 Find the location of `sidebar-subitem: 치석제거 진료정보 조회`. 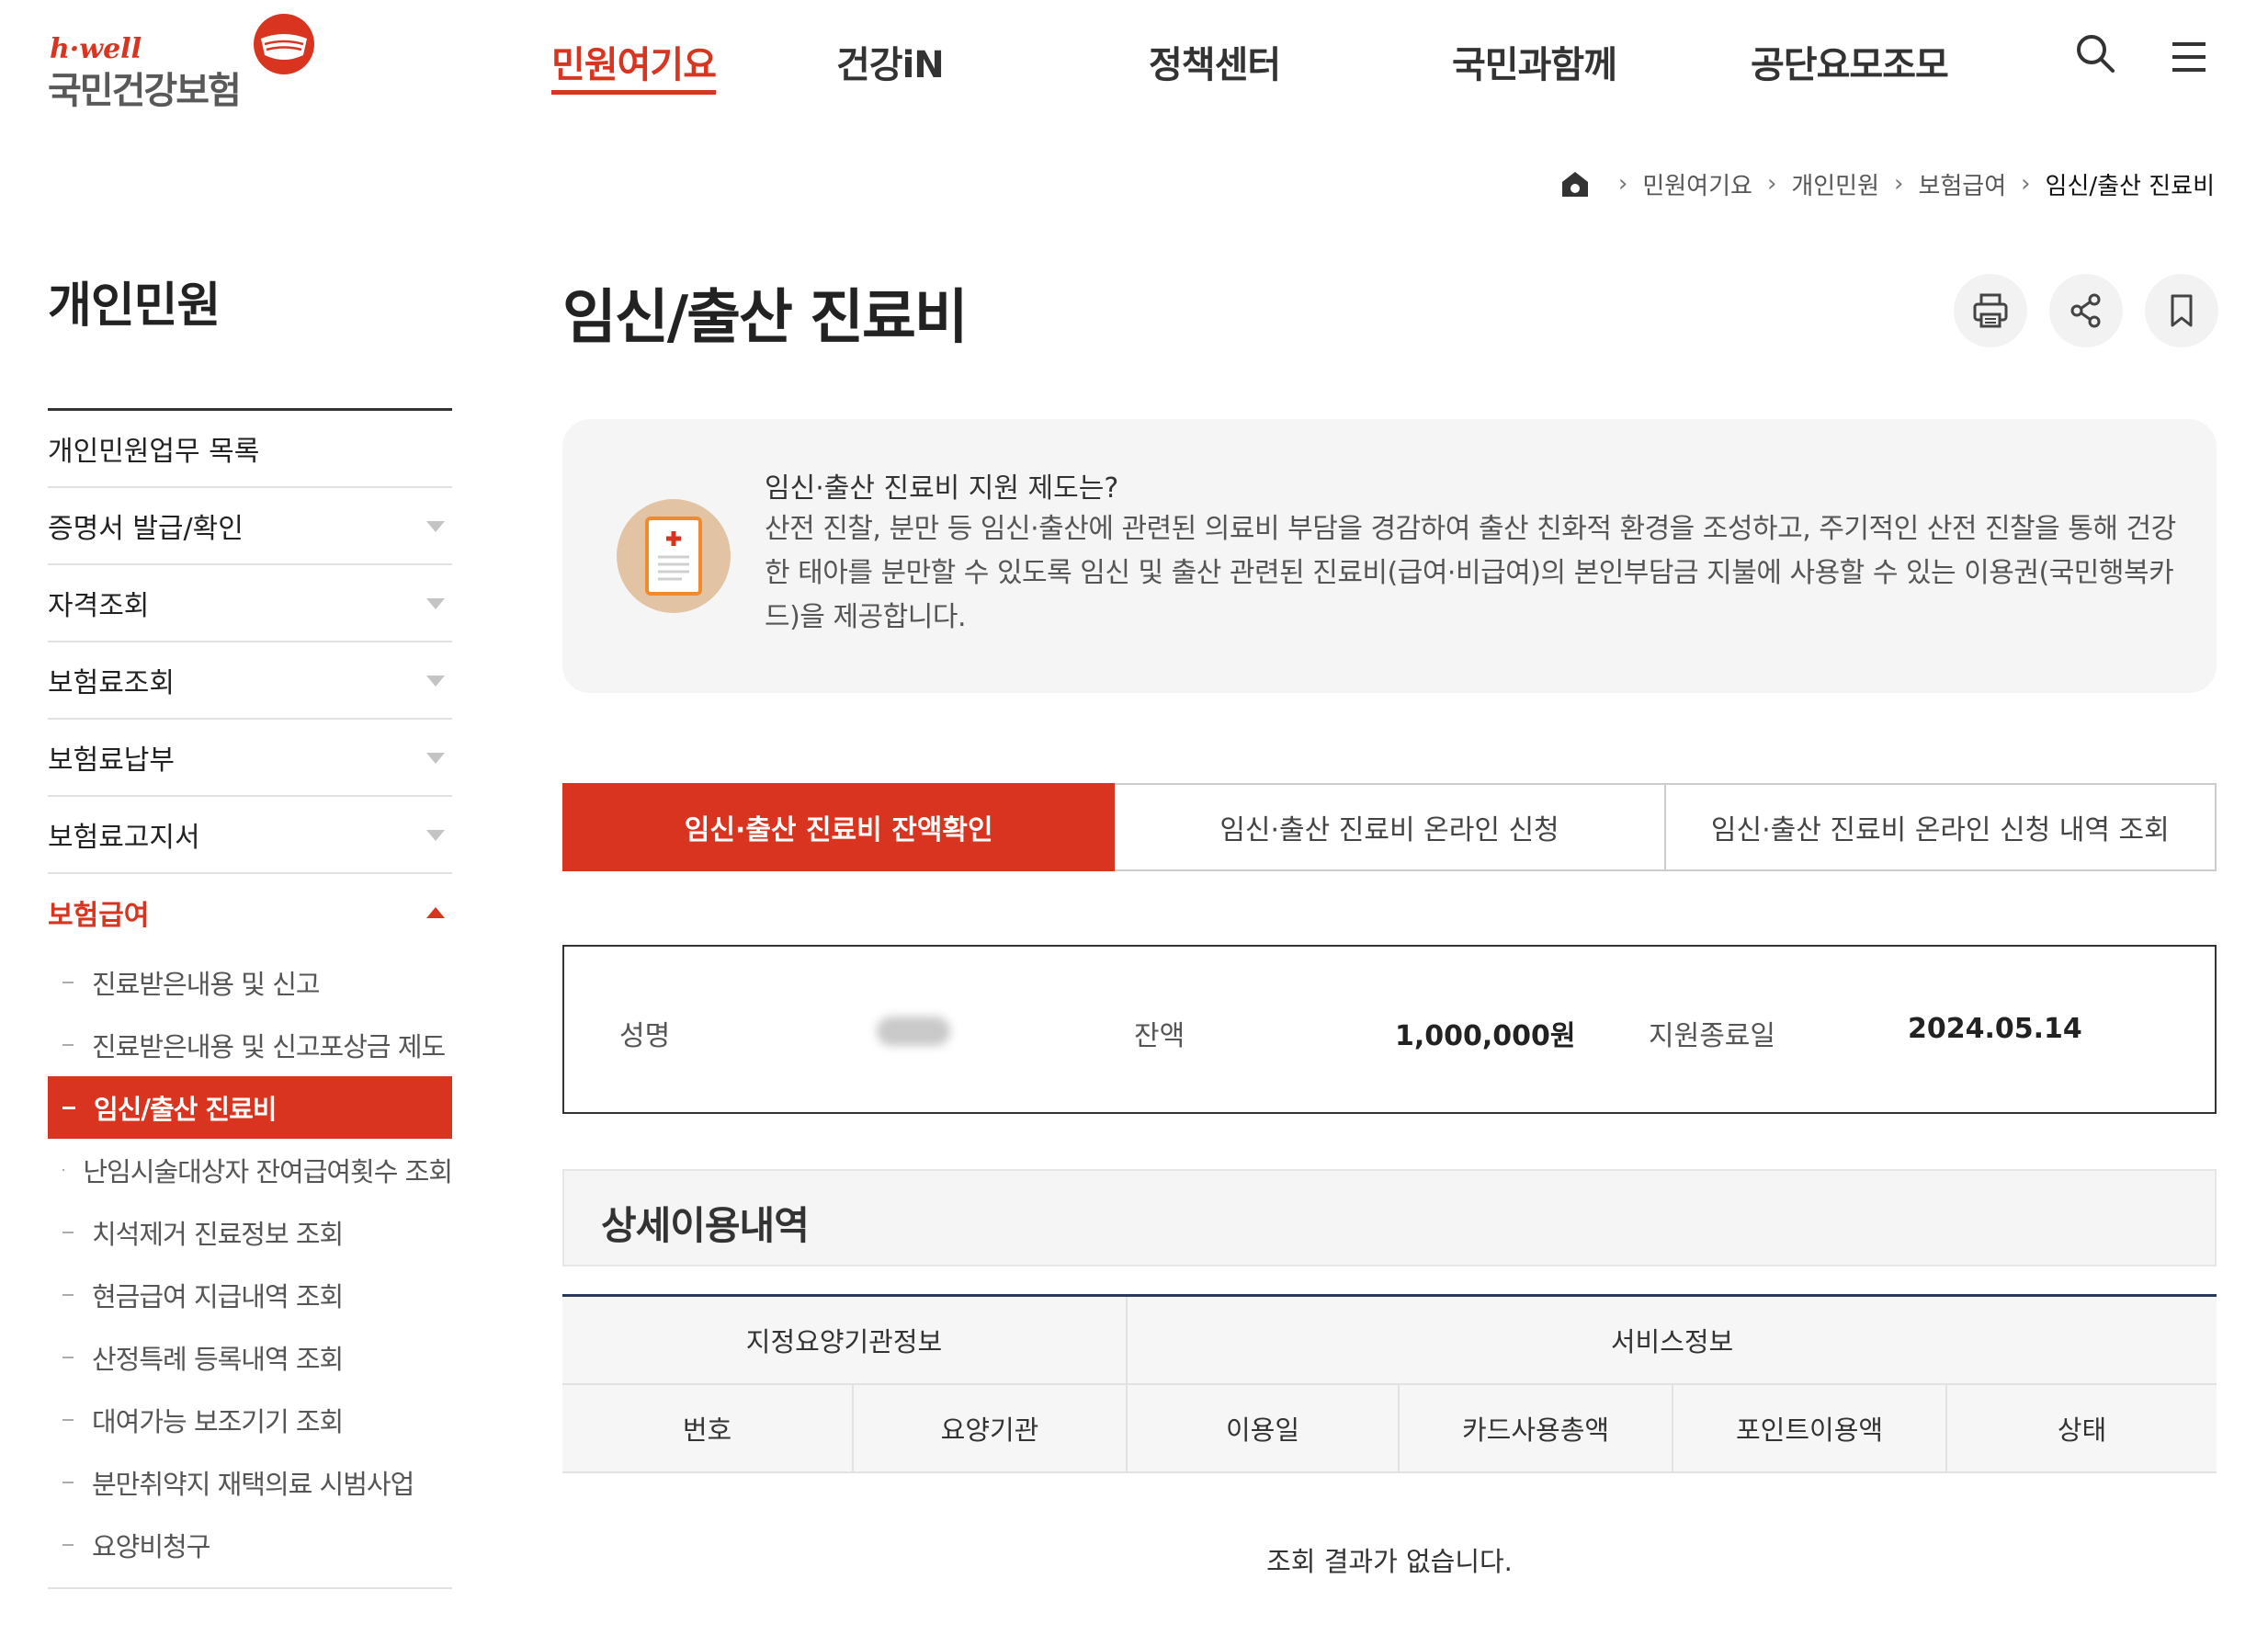

sidebar-subitem: 치석제거 진료정보 조회 is located at coordinates (250, 1232).